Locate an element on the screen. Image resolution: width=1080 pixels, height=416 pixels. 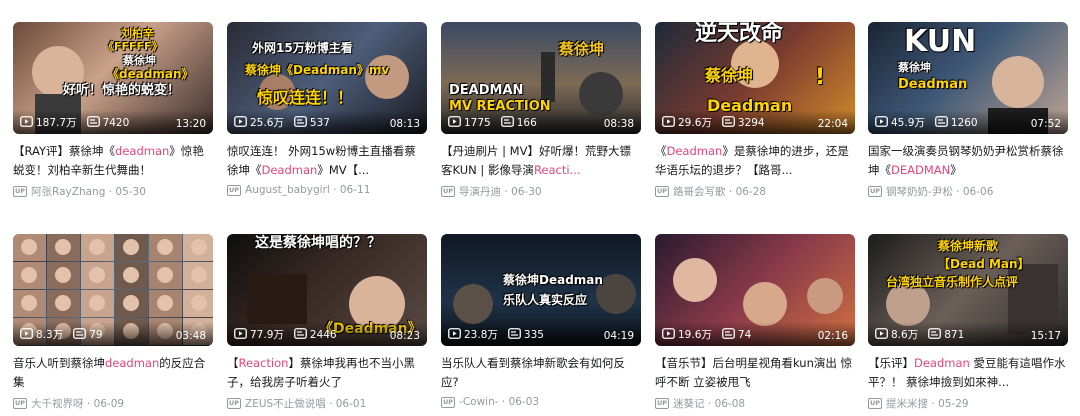
danmaku-count: 74 is located at coordinates (736, 335).